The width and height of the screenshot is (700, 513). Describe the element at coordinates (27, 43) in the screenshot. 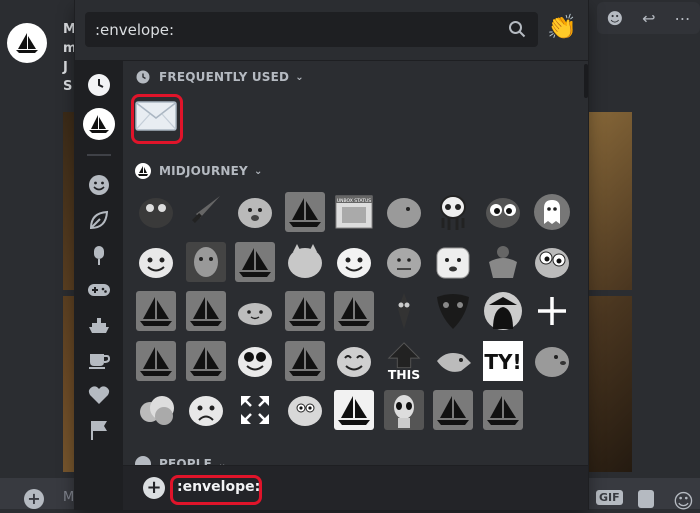

I see `bot-avatar` at that location.